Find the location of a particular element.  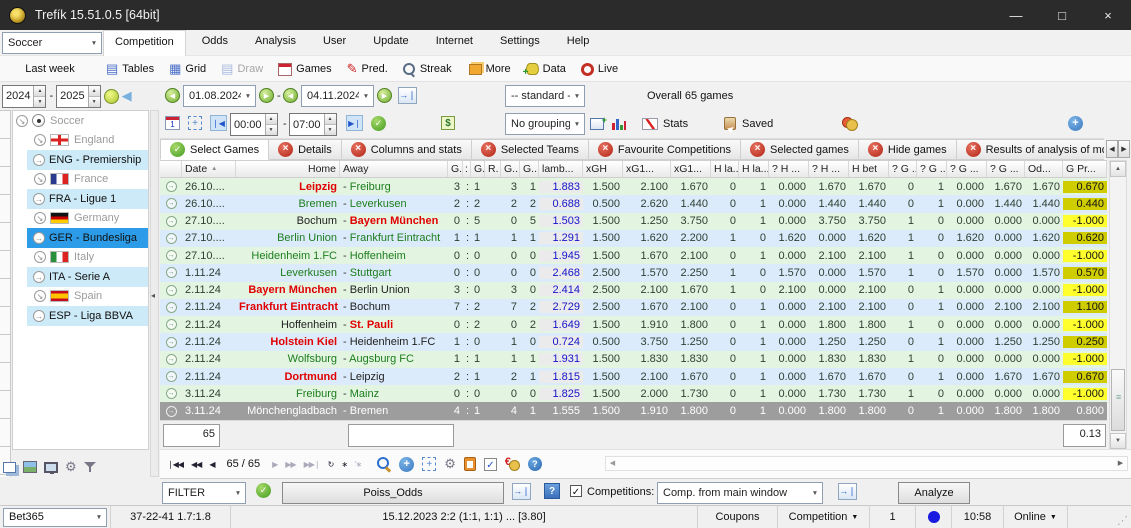

view-tab-details: Details is located at coordinates (305, 149).